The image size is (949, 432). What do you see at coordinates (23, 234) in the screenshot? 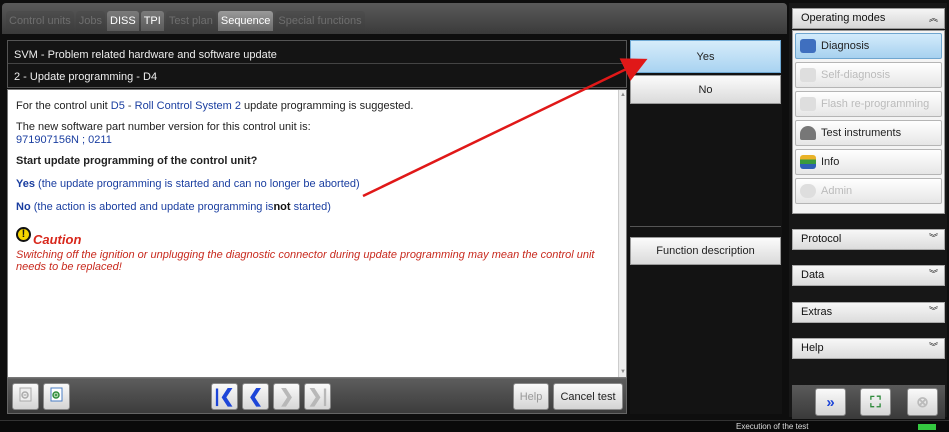
I see `warning-icon: !` at bounding box center [23, 234].